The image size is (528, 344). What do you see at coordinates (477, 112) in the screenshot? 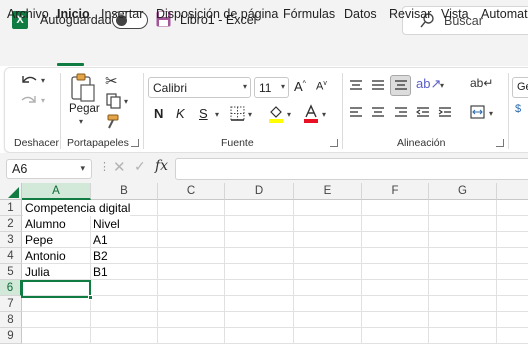
I see `merge-center-icon` at bounding box center [477, 112].